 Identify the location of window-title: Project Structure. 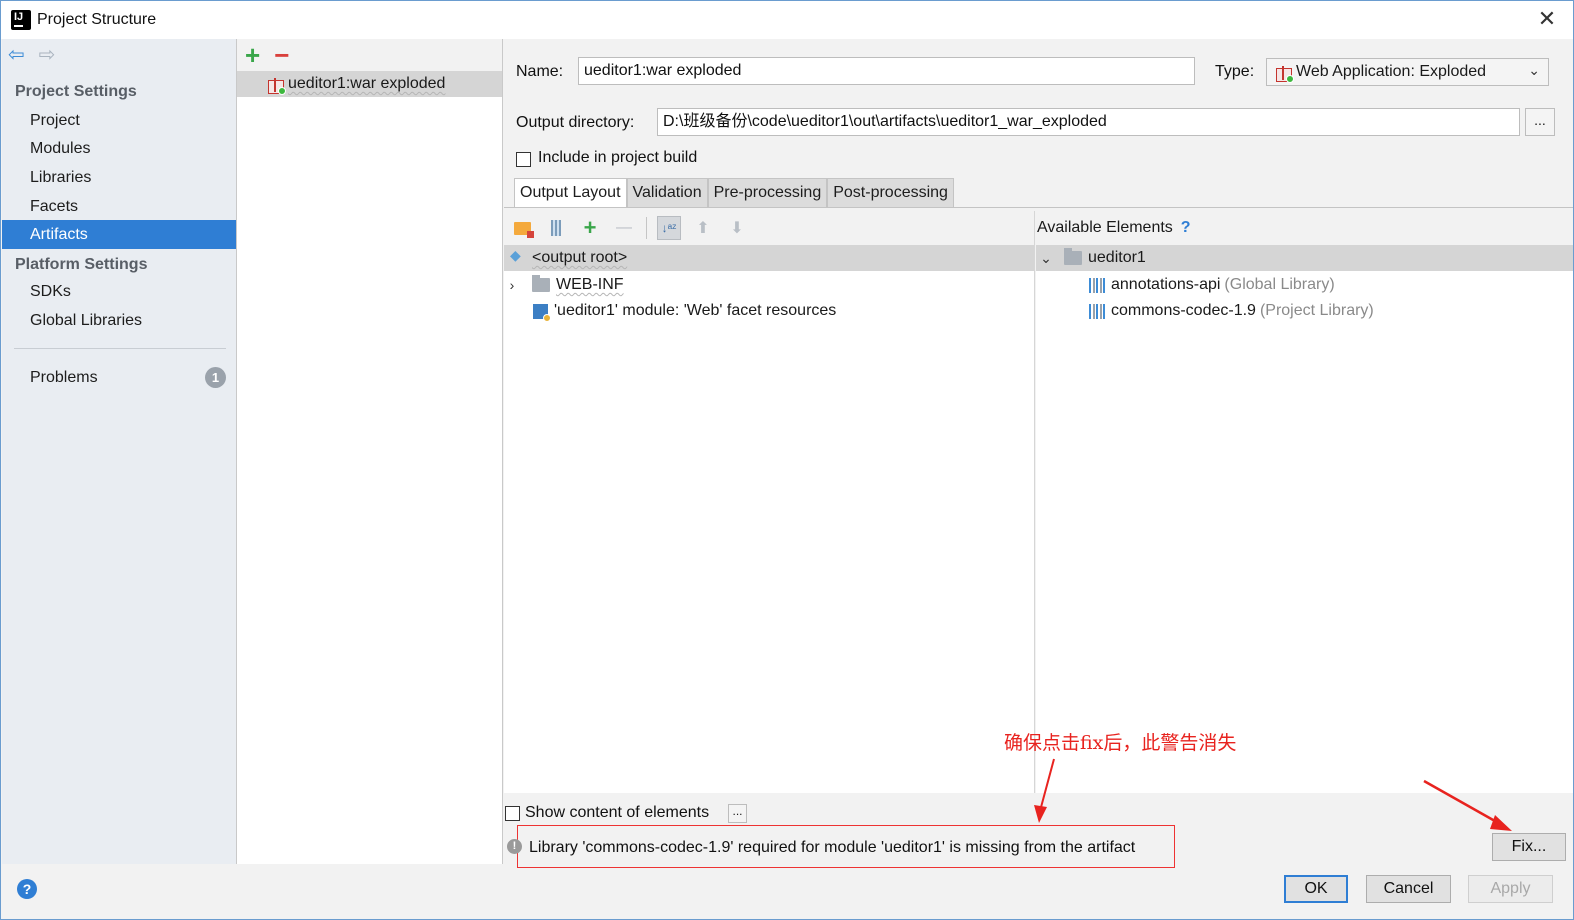
(97, 19).